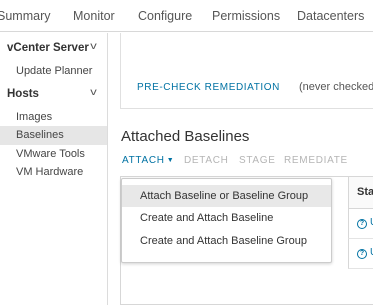 The height and width of the screenshot is (305, 373). Describe the element at coordinates (53, 71) in the screenshot. I see `sidebar-item-update-planner: Update Planner` at that location.